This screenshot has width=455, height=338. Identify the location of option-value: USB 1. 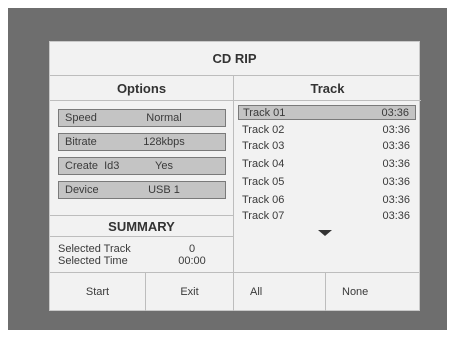
(164, 190).